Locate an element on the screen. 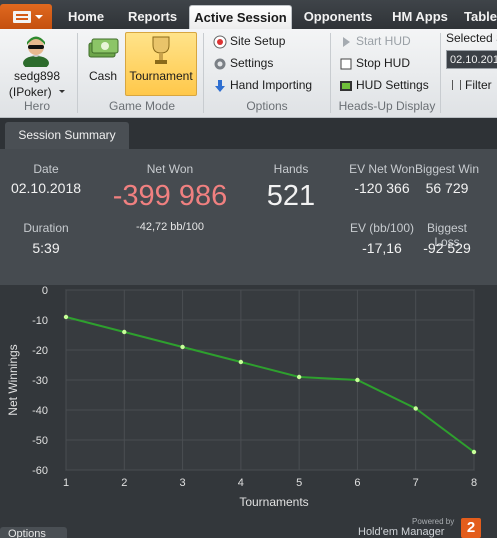  biggest-win-value: 56 729 is located at coordinates (447, 188).